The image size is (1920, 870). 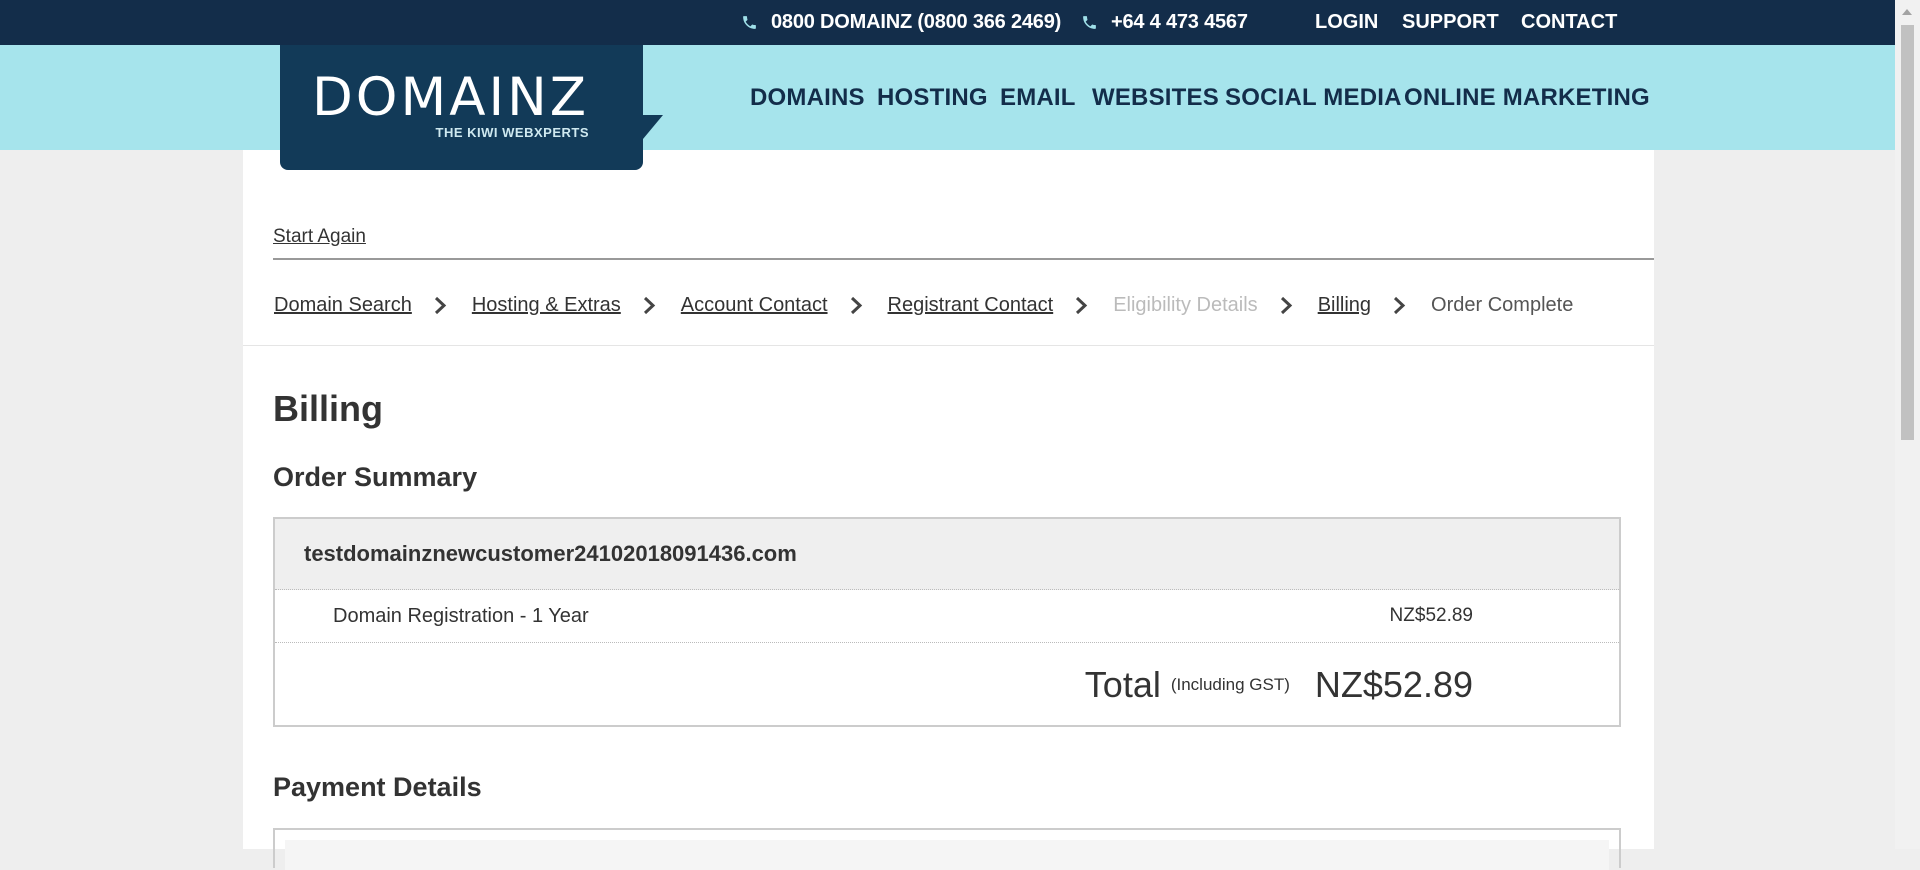 I want to click on order-summary-heading: Order Summary, so click(x=375, y=477).